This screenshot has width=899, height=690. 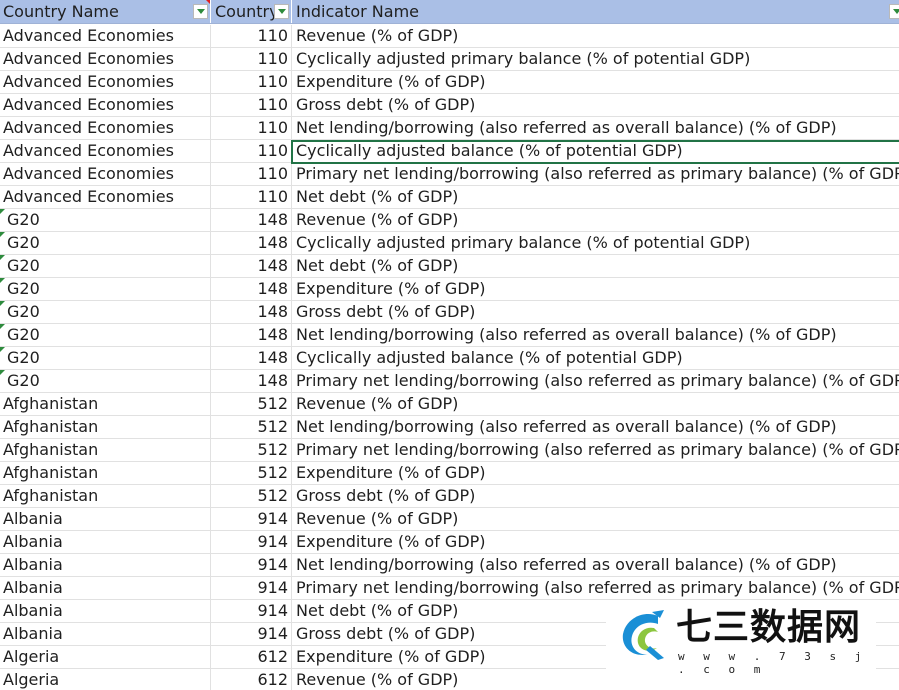 What do you see at coordinates (272, 196) in the screenshot?
I see `cell-country-code-text: 110` at bounding box center [272, 196].